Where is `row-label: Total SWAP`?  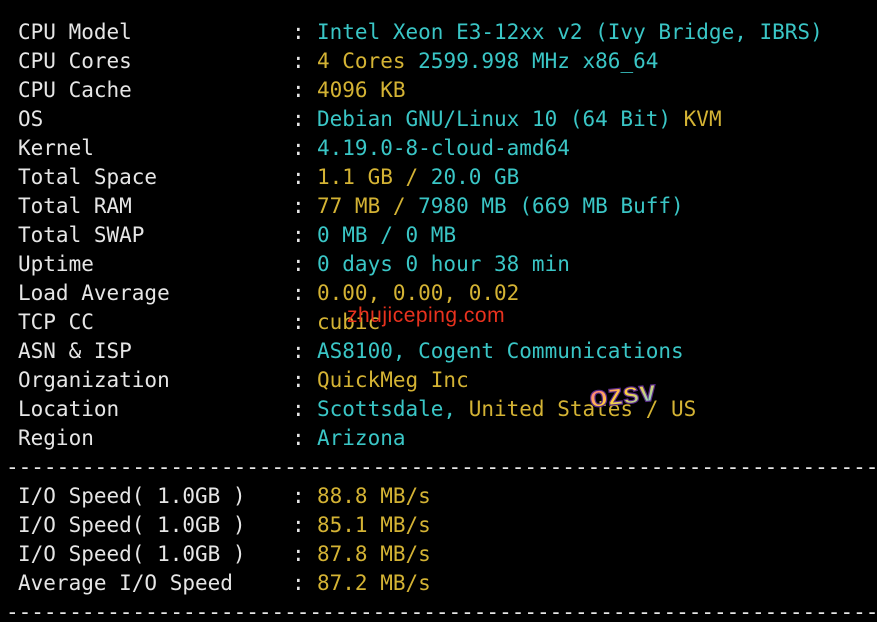 row-label: Total SWAP is located at coordinates (81, 235).